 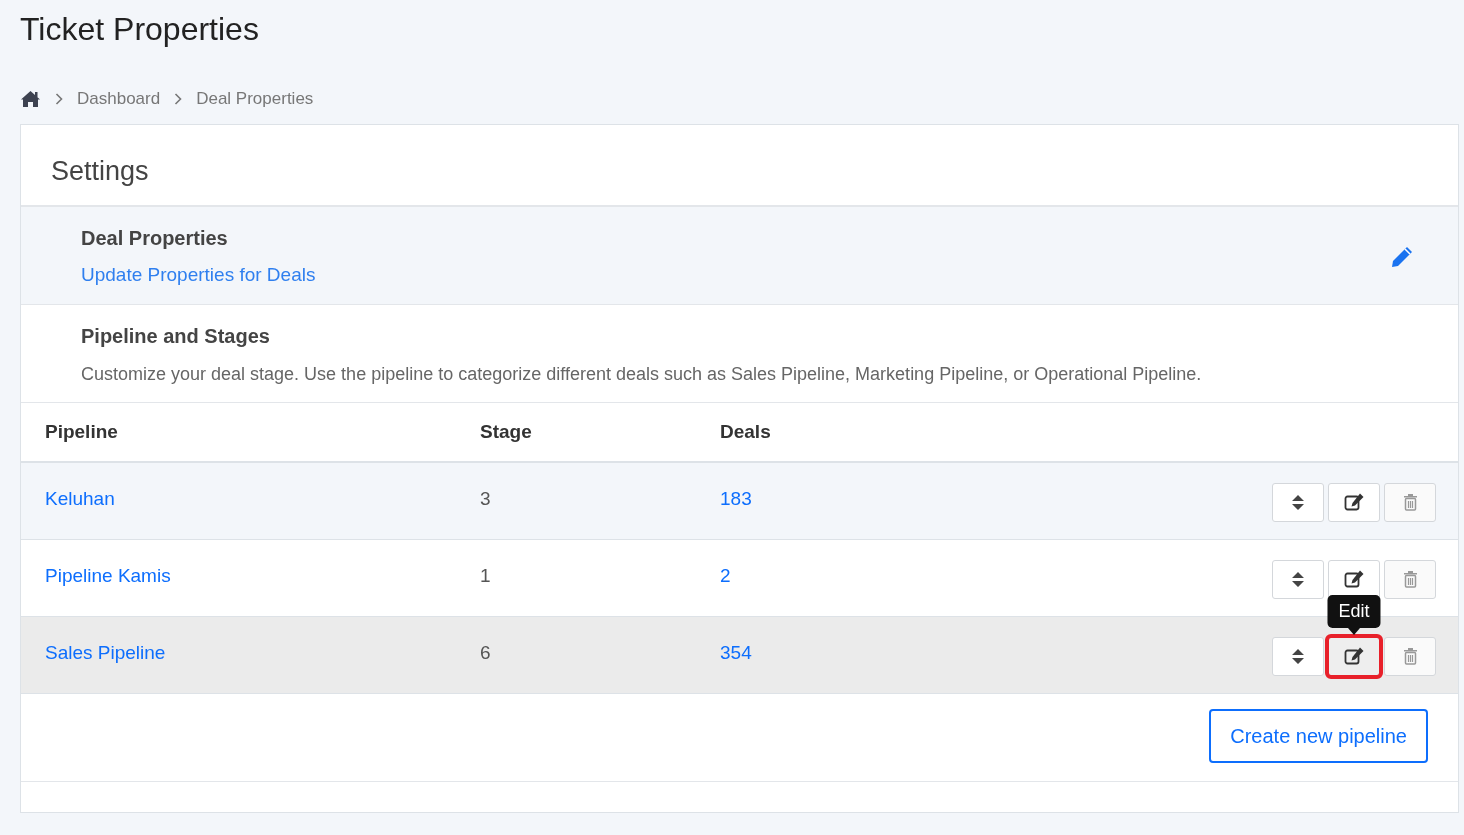 What do you see at coordinates (176, 336) in the screenshot?
I see `section-title: Pipeline and Stages` at bounding box center [176, 336].